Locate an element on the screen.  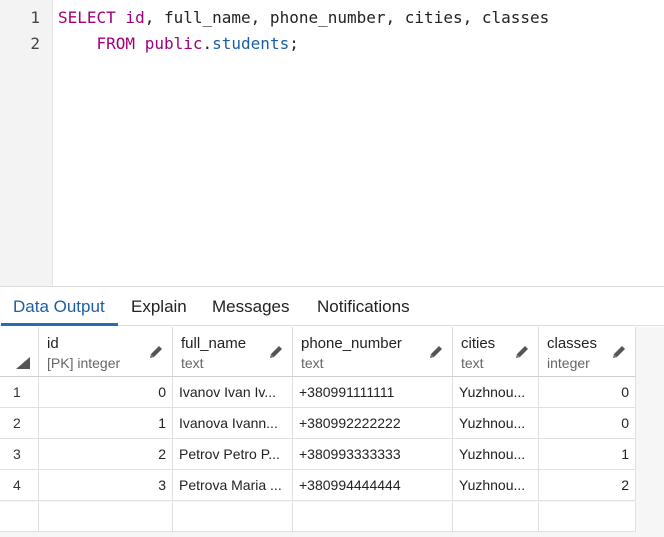
cell-id: 0 is located at coordinates (106, 392).